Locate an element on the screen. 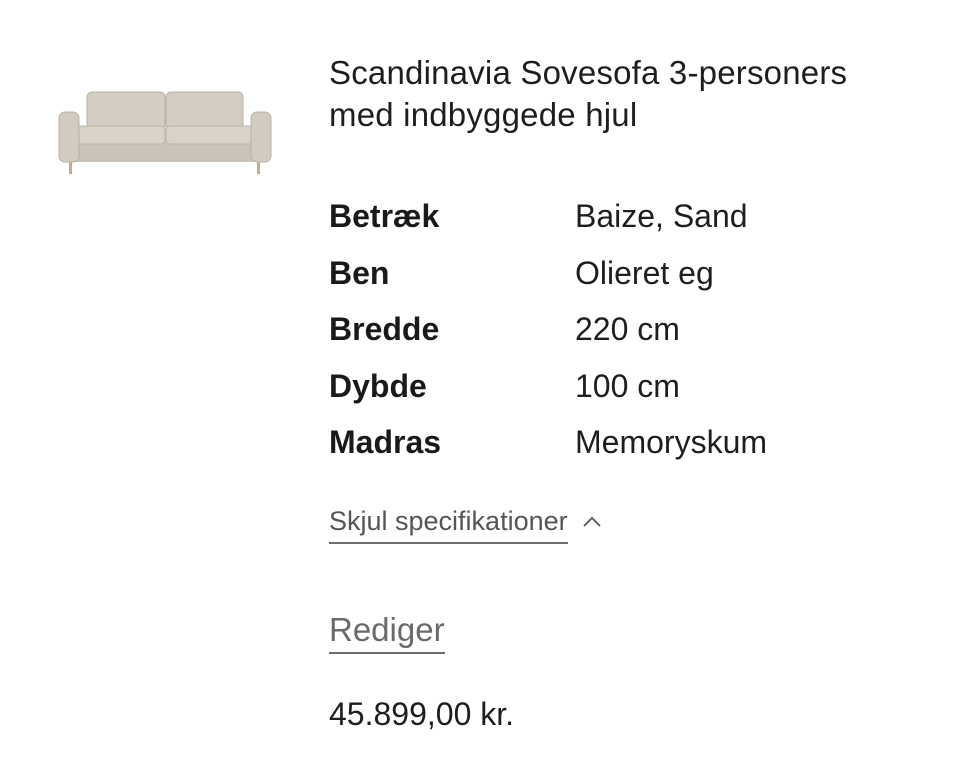 This screenshot has width=960, height=784. sofa-icon is located at coordinates (165, 132).